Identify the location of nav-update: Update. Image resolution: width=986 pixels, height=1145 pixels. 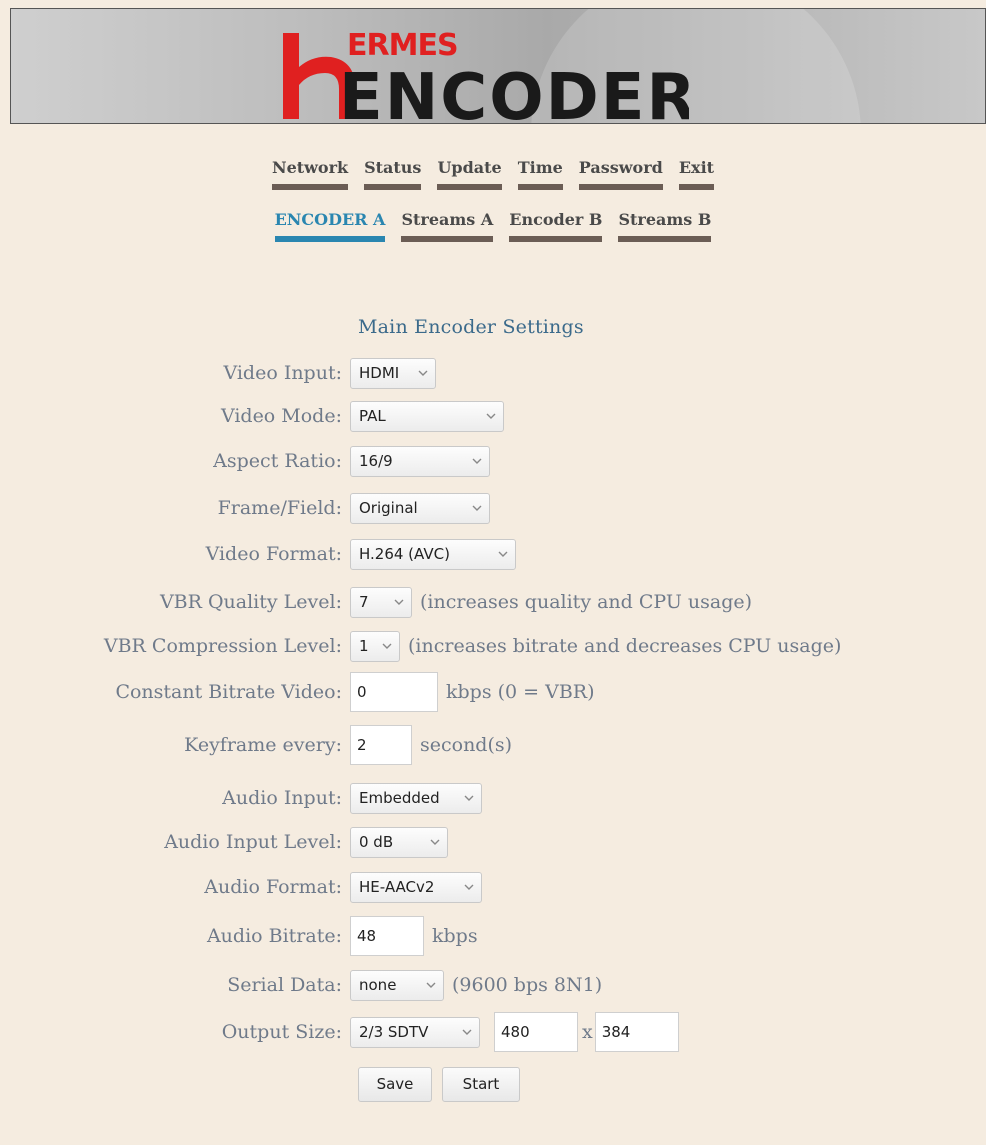
(469, 174).